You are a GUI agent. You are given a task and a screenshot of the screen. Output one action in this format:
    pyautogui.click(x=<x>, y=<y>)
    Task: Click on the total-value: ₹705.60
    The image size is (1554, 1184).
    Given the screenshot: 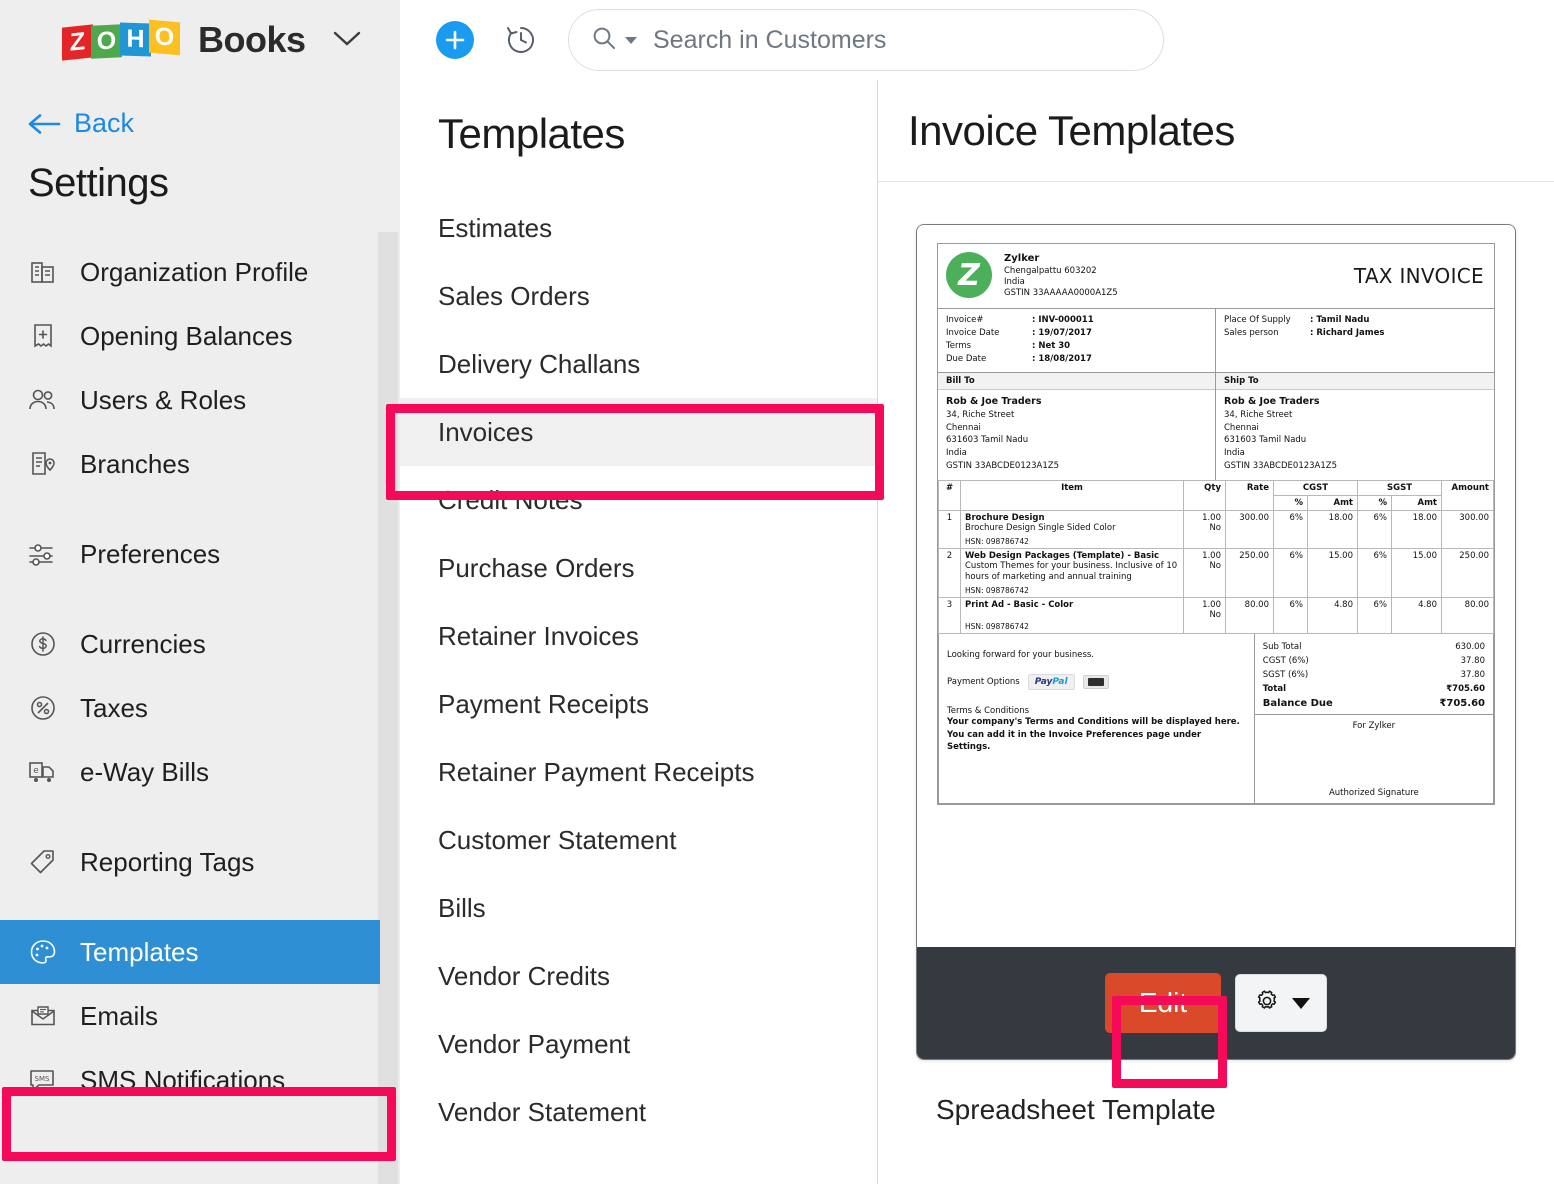 What is the action you would take?
    pyautogui.click(x=1465, y=689)
    